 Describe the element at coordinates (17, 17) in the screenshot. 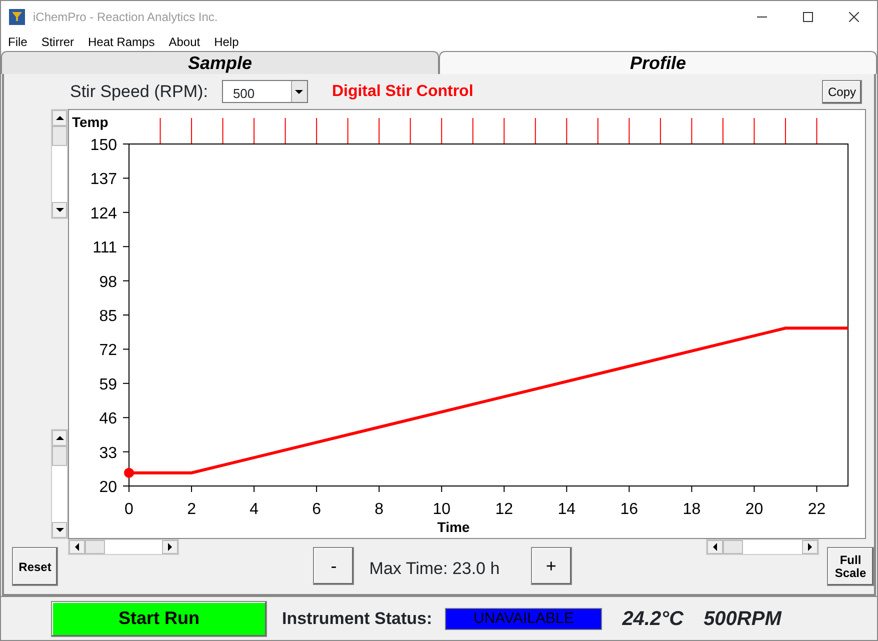

I see `app-icon` at that location.